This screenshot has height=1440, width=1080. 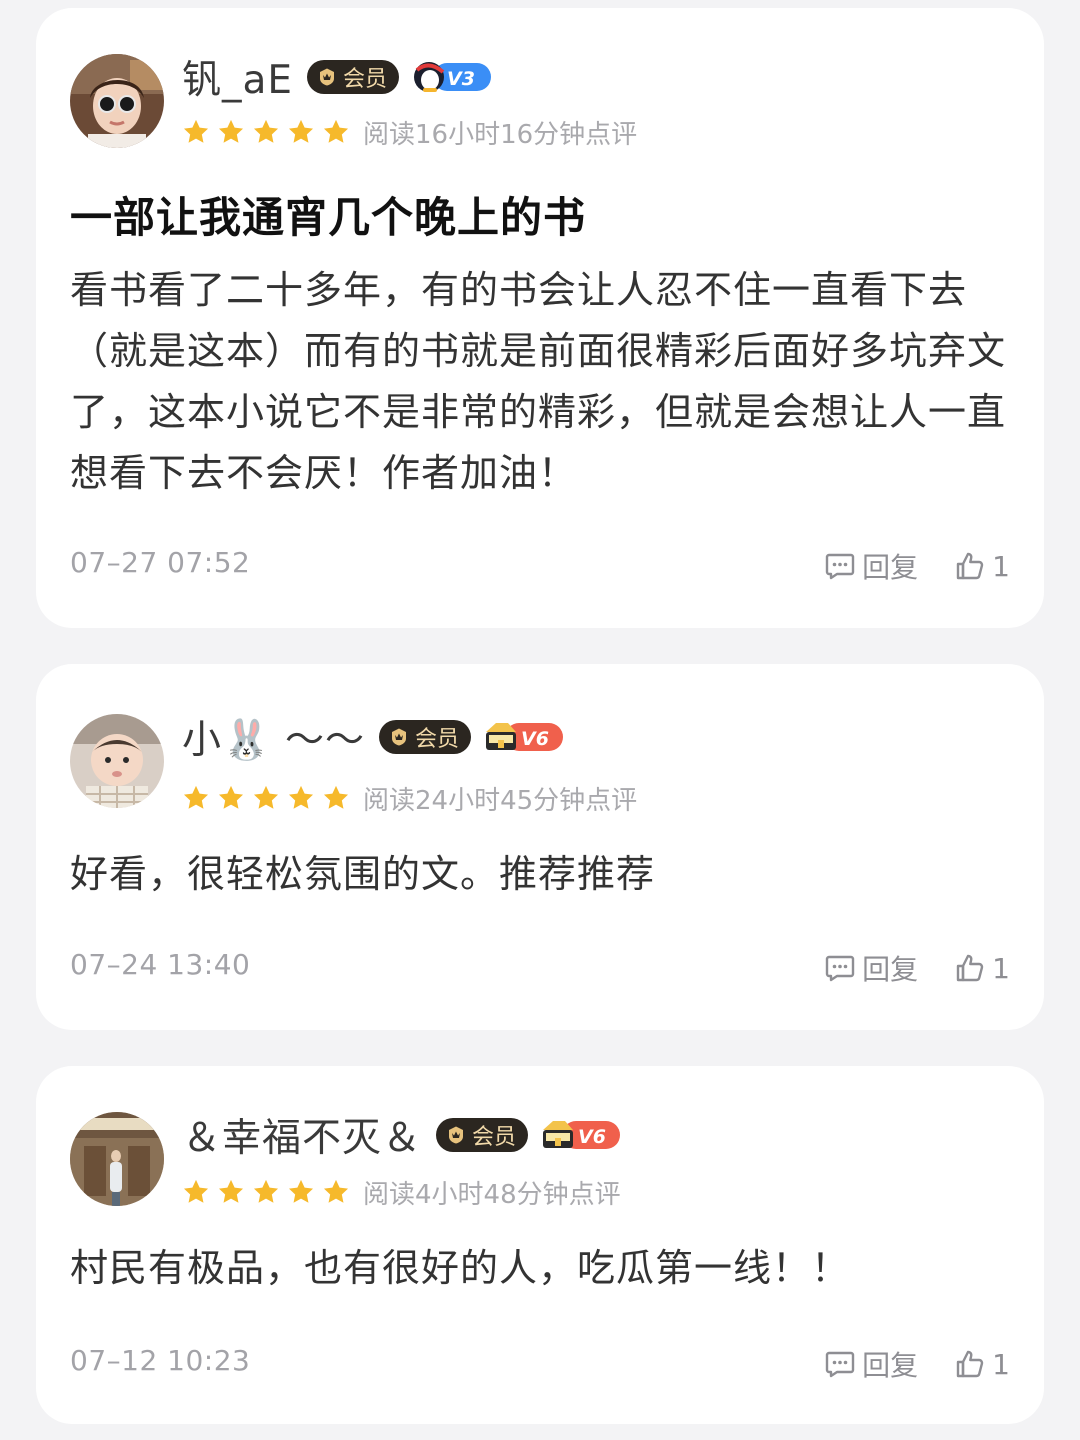 What do you see at coordinates (540, 1268) in the screenshot?
I see `review-body: 村民有极品，也有很好的人，吃瓜第一线！！` at bounding box center [540, 1268].